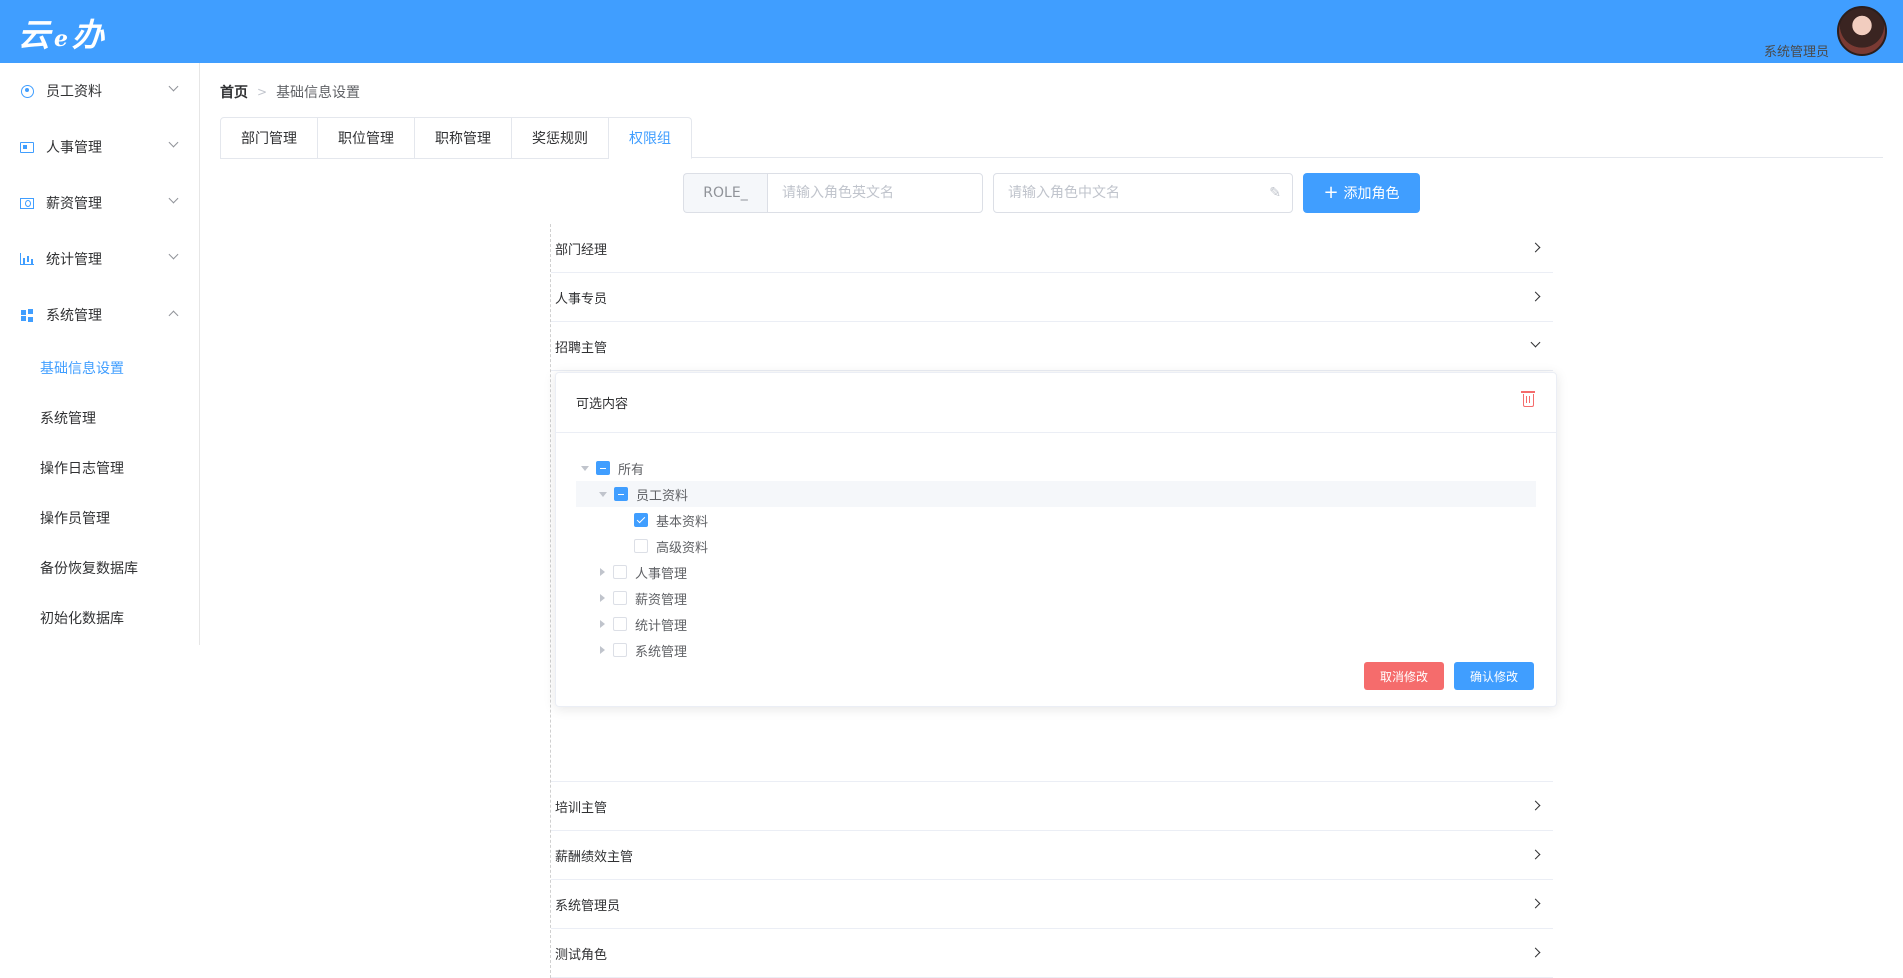 Image resolution: width=1903 pixels, height=978 pixels. I want to click on sidebar-item-label: 统计管理, so click(74, 260).